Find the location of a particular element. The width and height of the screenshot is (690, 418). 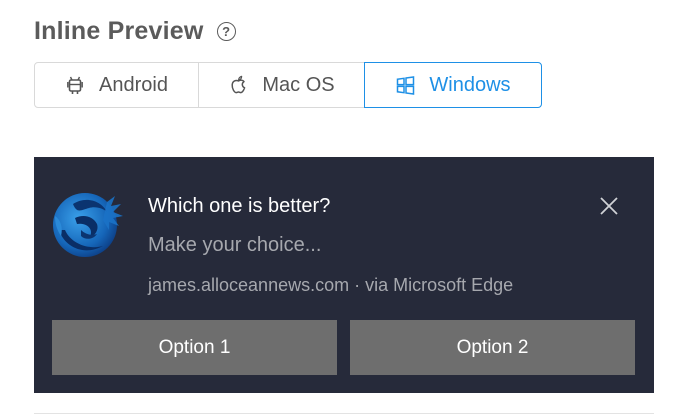

tab-windows: Windows is located at coordinates (453, 85).